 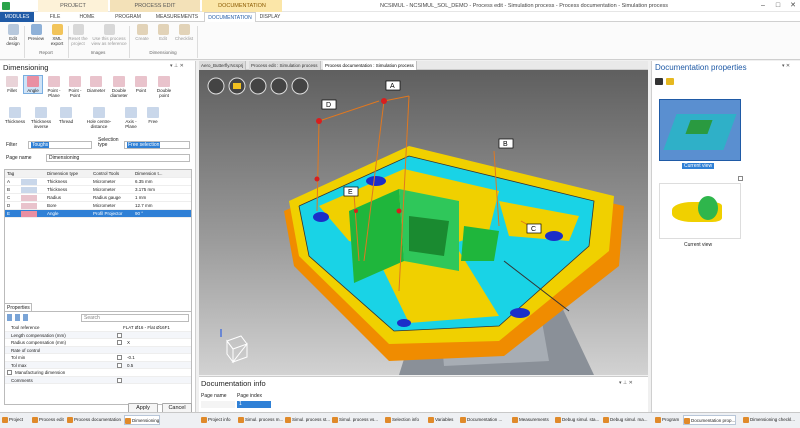 I want to click on property-row: Tol min -0.1, so click(x=98, y=358).